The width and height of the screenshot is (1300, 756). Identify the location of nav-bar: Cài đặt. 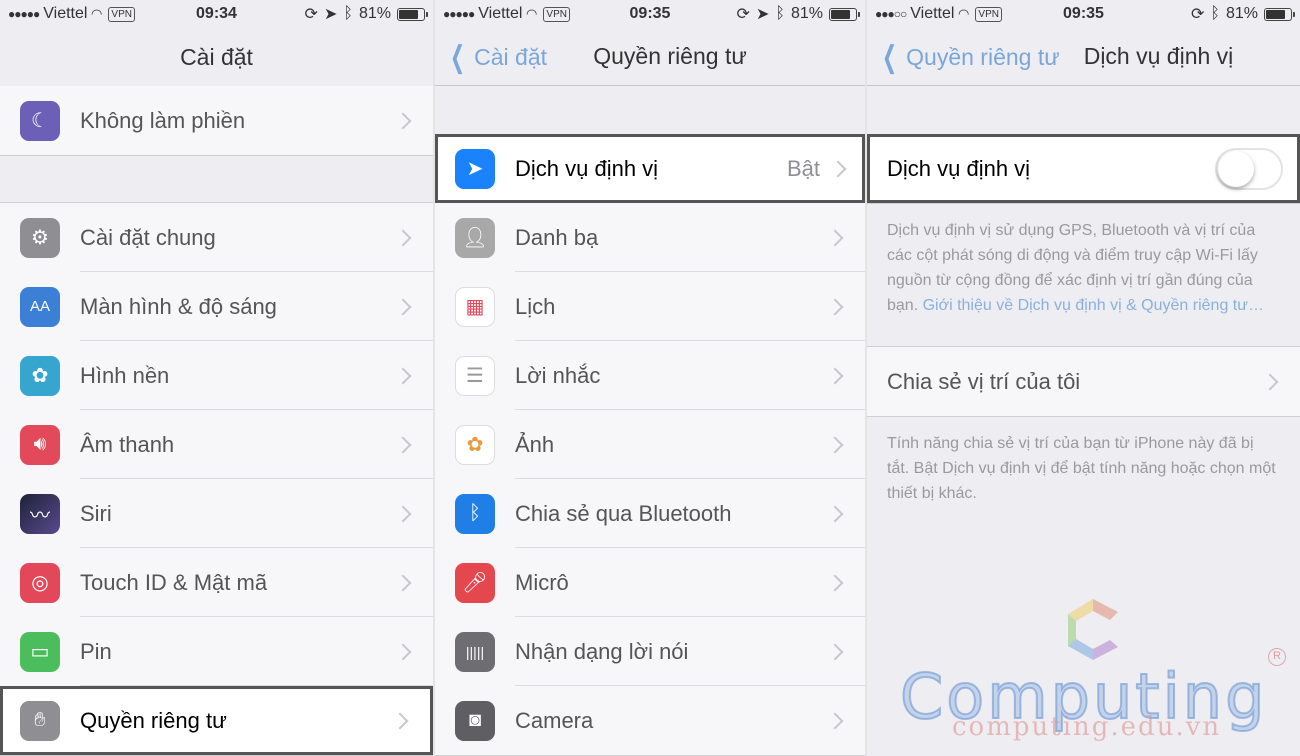
(216, 57).